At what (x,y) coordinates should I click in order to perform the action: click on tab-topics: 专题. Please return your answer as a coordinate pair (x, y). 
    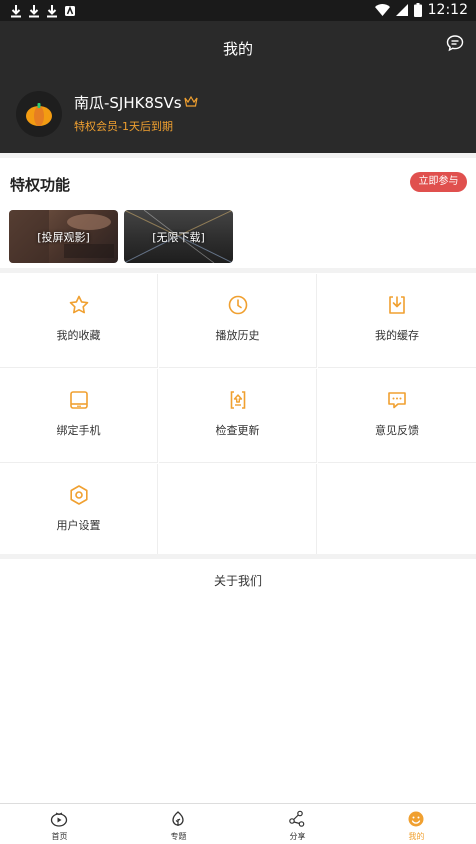
    Looking at the image, I should click on (178, 824).